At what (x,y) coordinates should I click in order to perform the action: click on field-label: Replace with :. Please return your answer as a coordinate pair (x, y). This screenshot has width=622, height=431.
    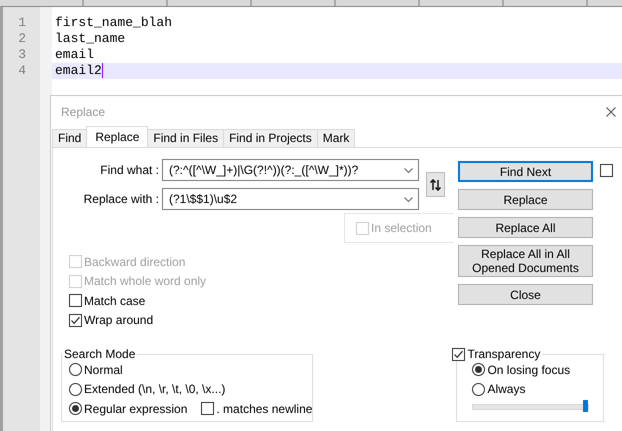
    Looking at the image, I should click on (121, 199).